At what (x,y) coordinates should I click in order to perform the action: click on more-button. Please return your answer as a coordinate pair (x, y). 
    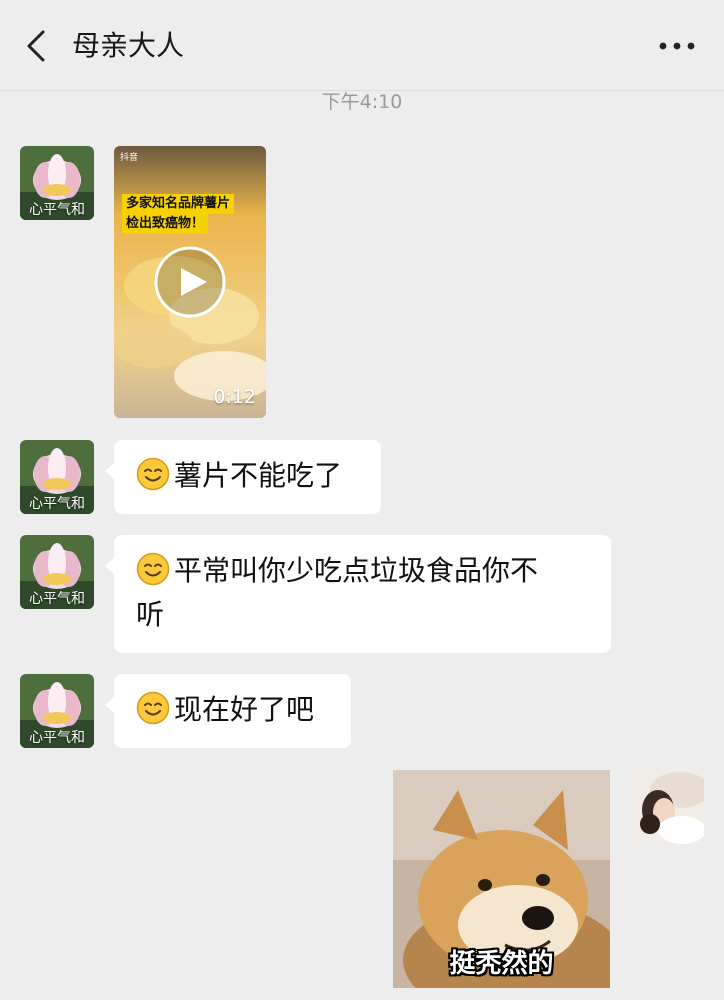
    Looking at the image, I should click on (677, 46).